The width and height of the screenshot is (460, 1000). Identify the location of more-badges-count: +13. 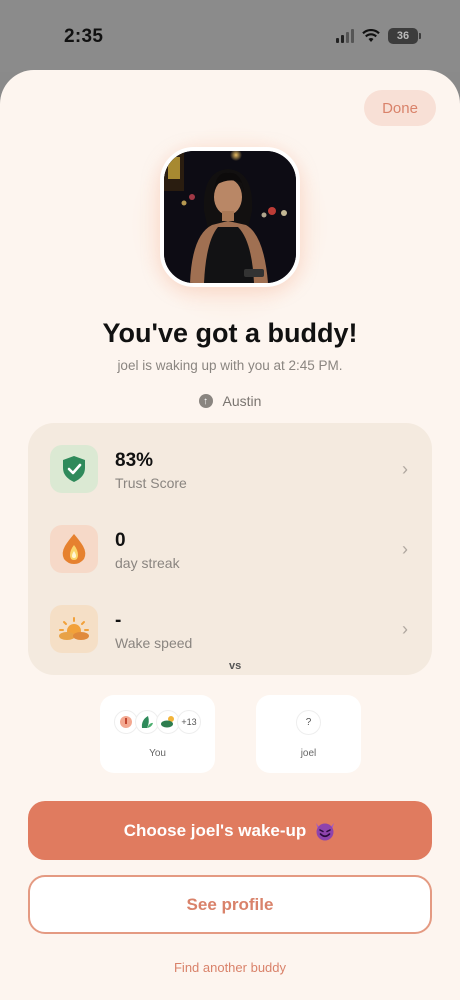
(189, 722).